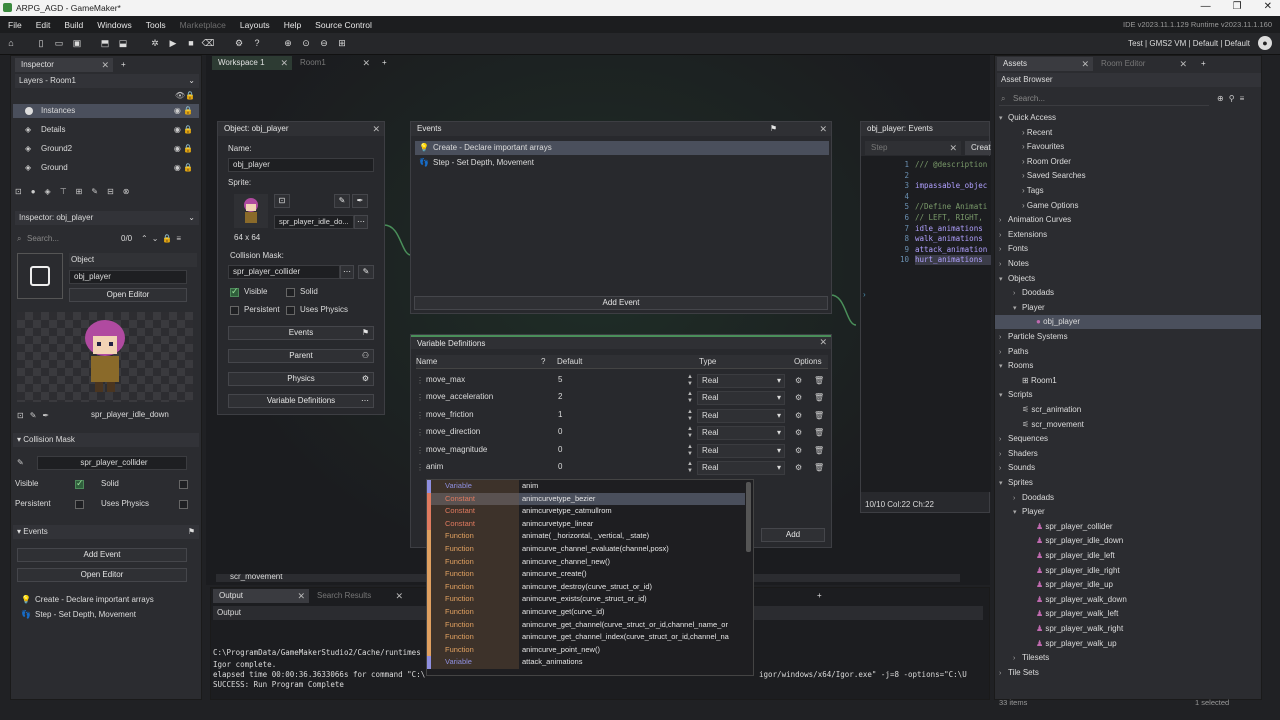  I want to click on asset-tree-item: ▾ Player, so click(1128, 512).